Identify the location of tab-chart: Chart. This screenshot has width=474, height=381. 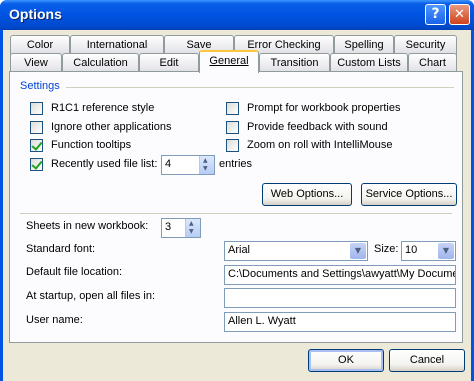
(432, 63).